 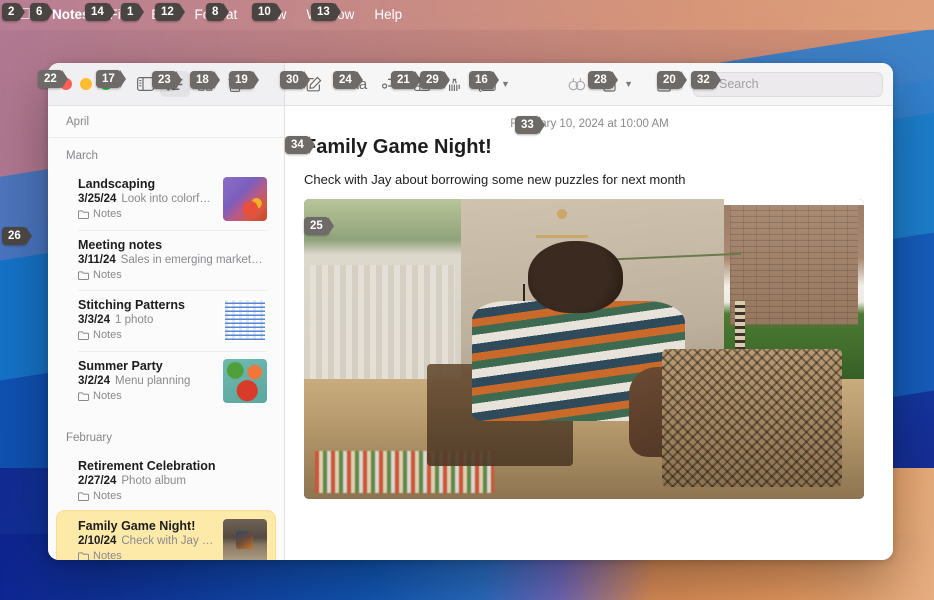 What do you see at coordinates (97, 260) in the screenshot?
I see `note-date: 3/11/24` at bounding box center [97, 260].